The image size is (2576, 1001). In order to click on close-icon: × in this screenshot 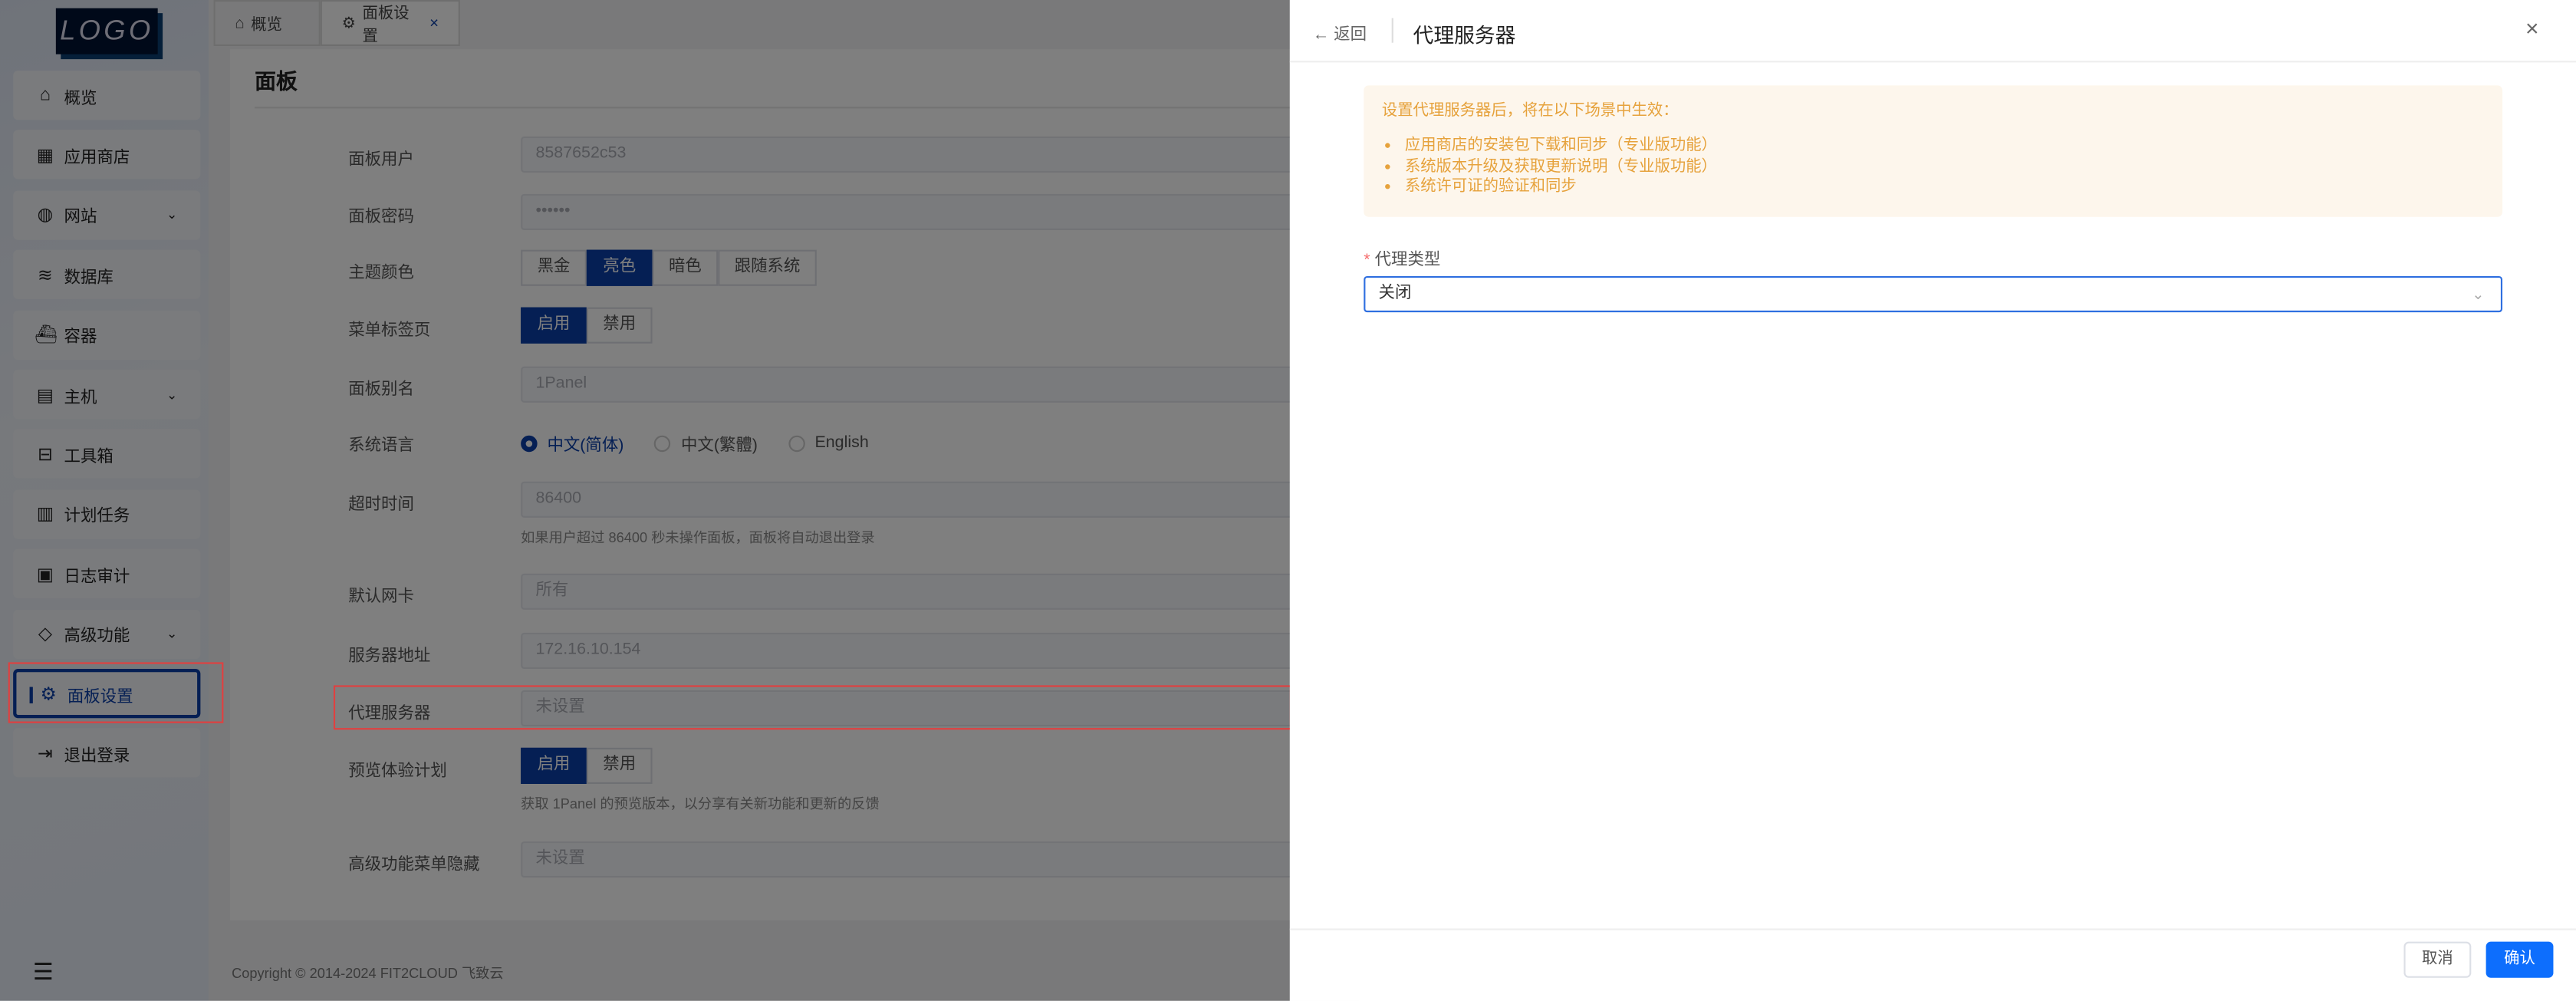, I will do `click(2532, 28)`.